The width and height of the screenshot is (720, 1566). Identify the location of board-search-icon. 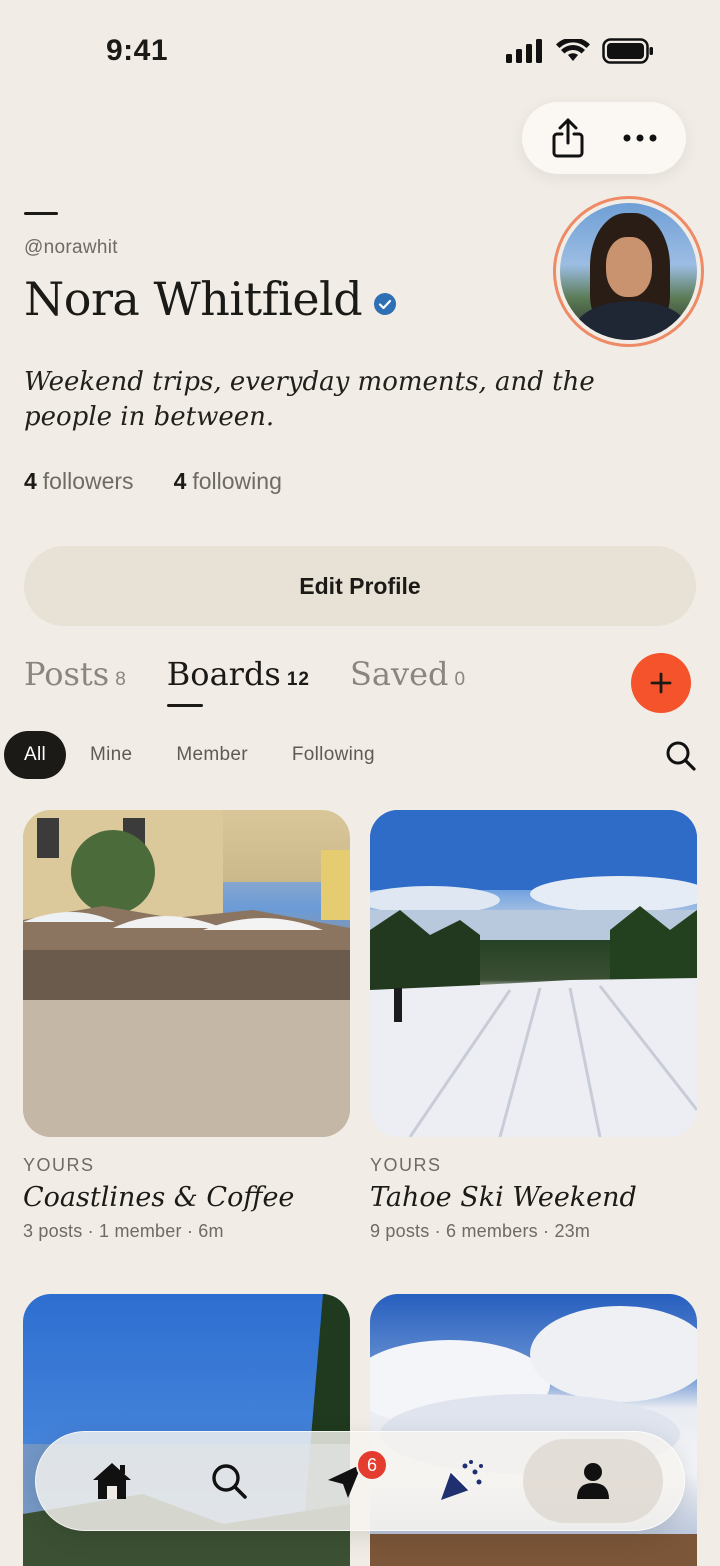
(681, 756).